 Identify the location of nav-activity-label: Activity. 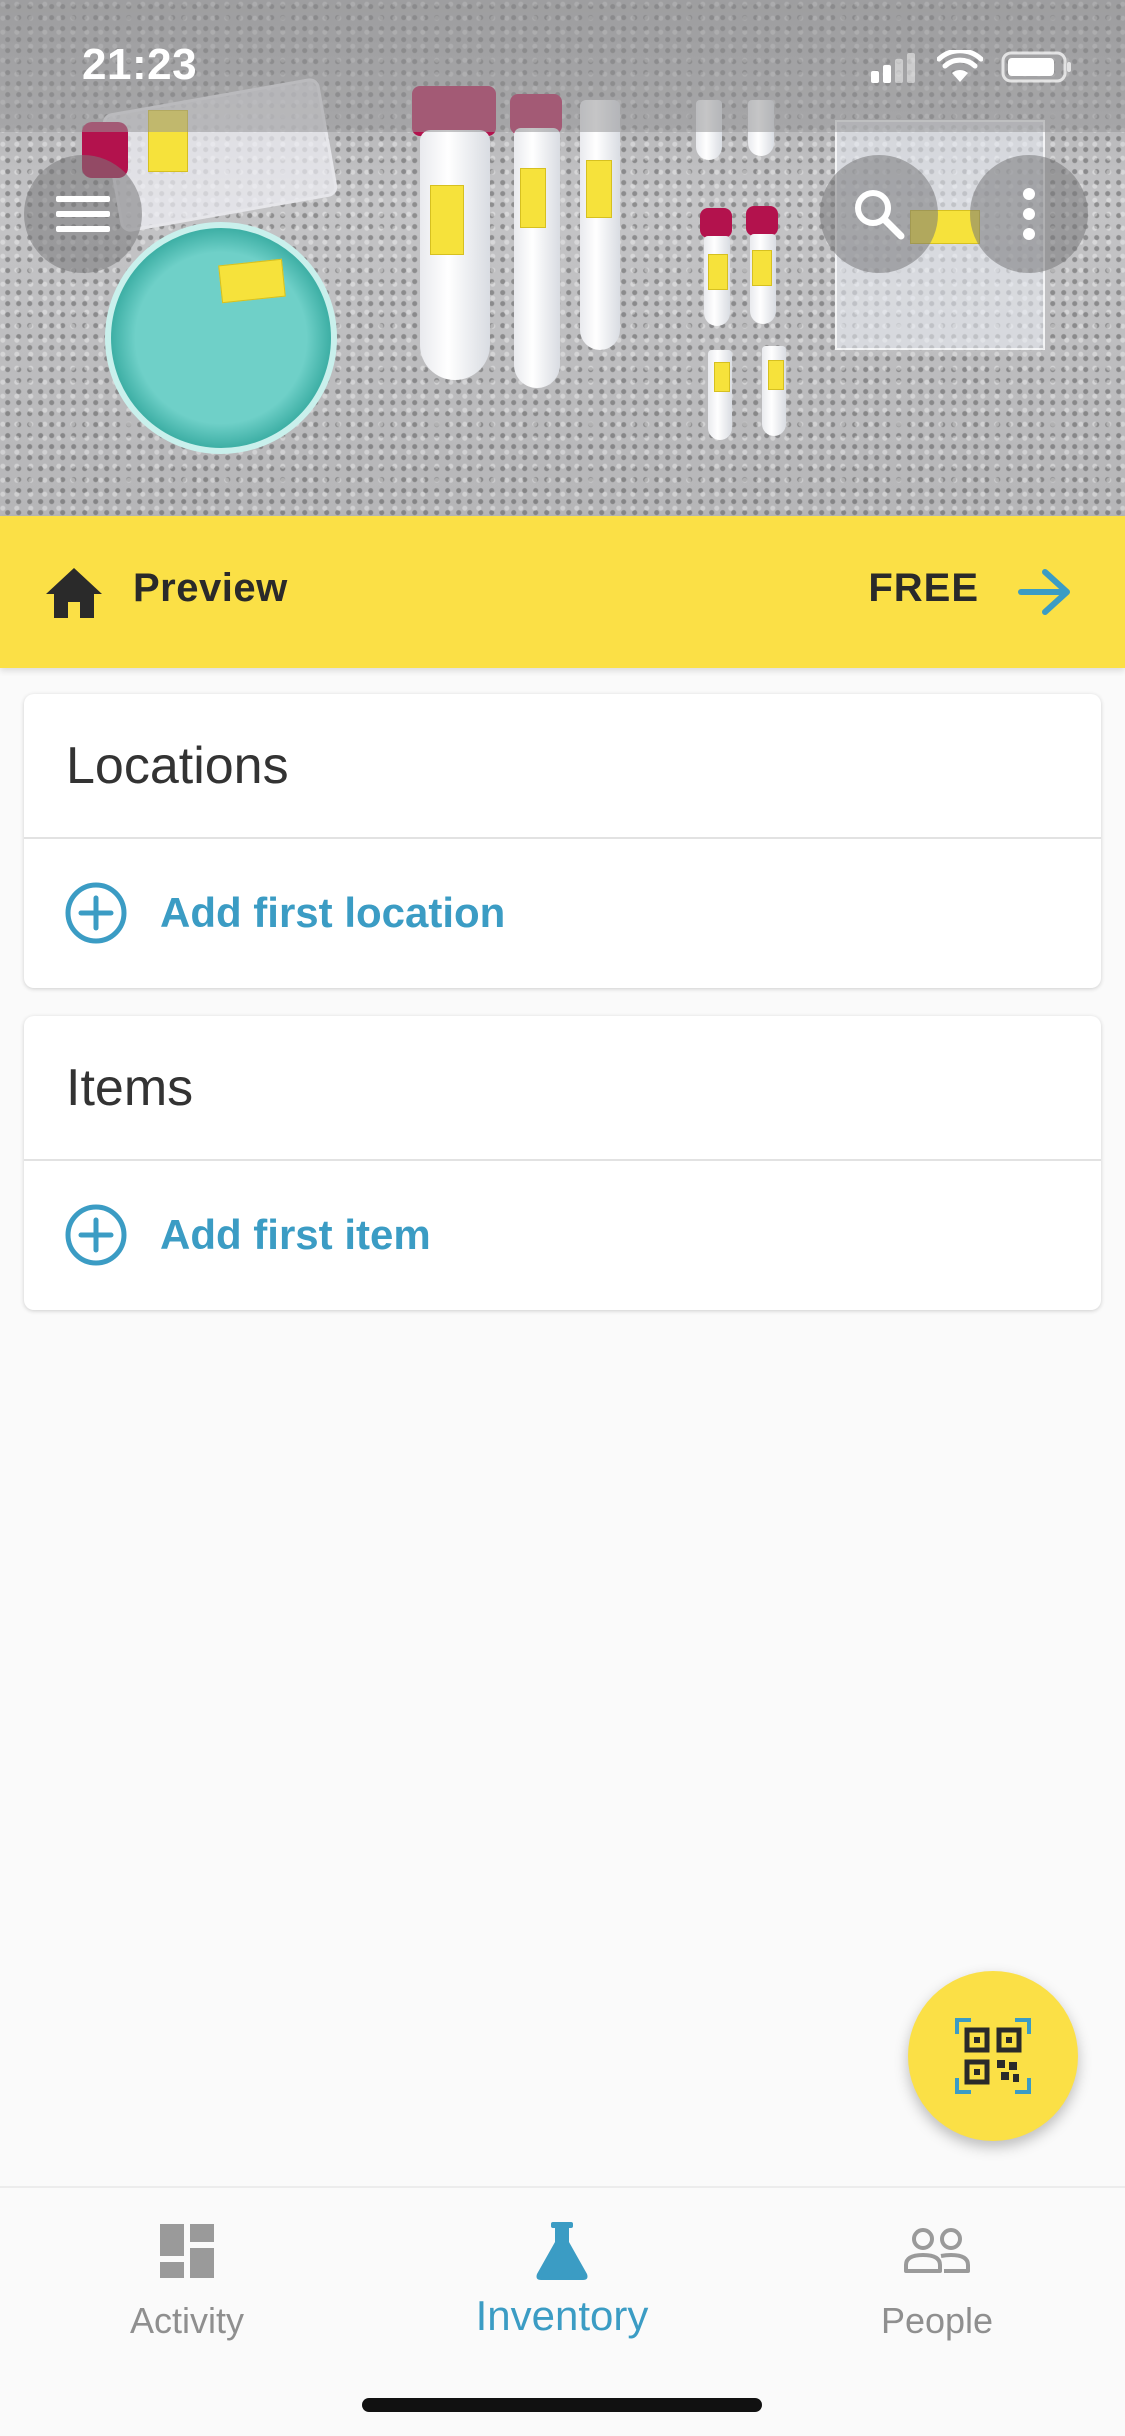
(186, 2320).